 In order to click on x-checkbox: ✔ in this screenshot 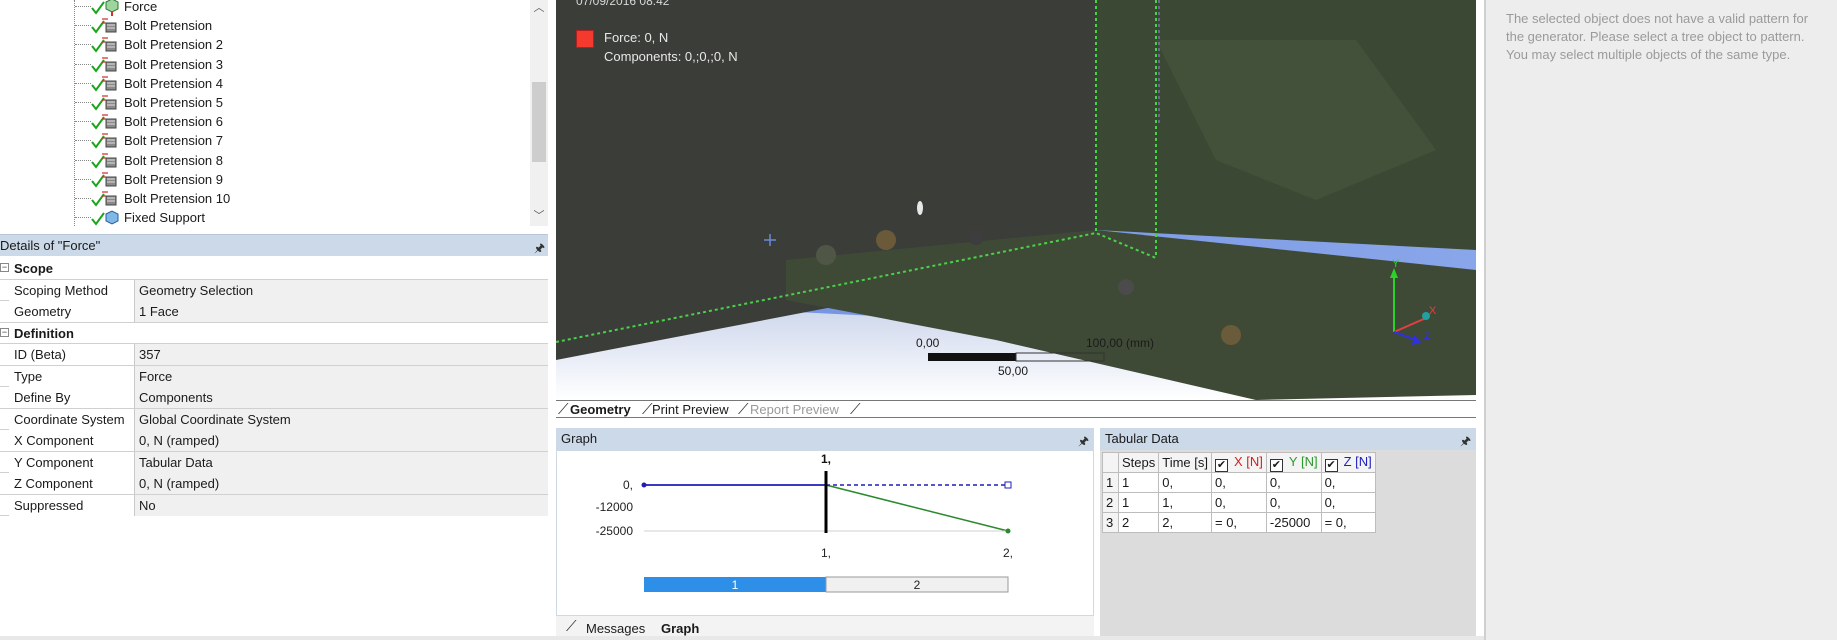, I will do `click(1221, 465)`.